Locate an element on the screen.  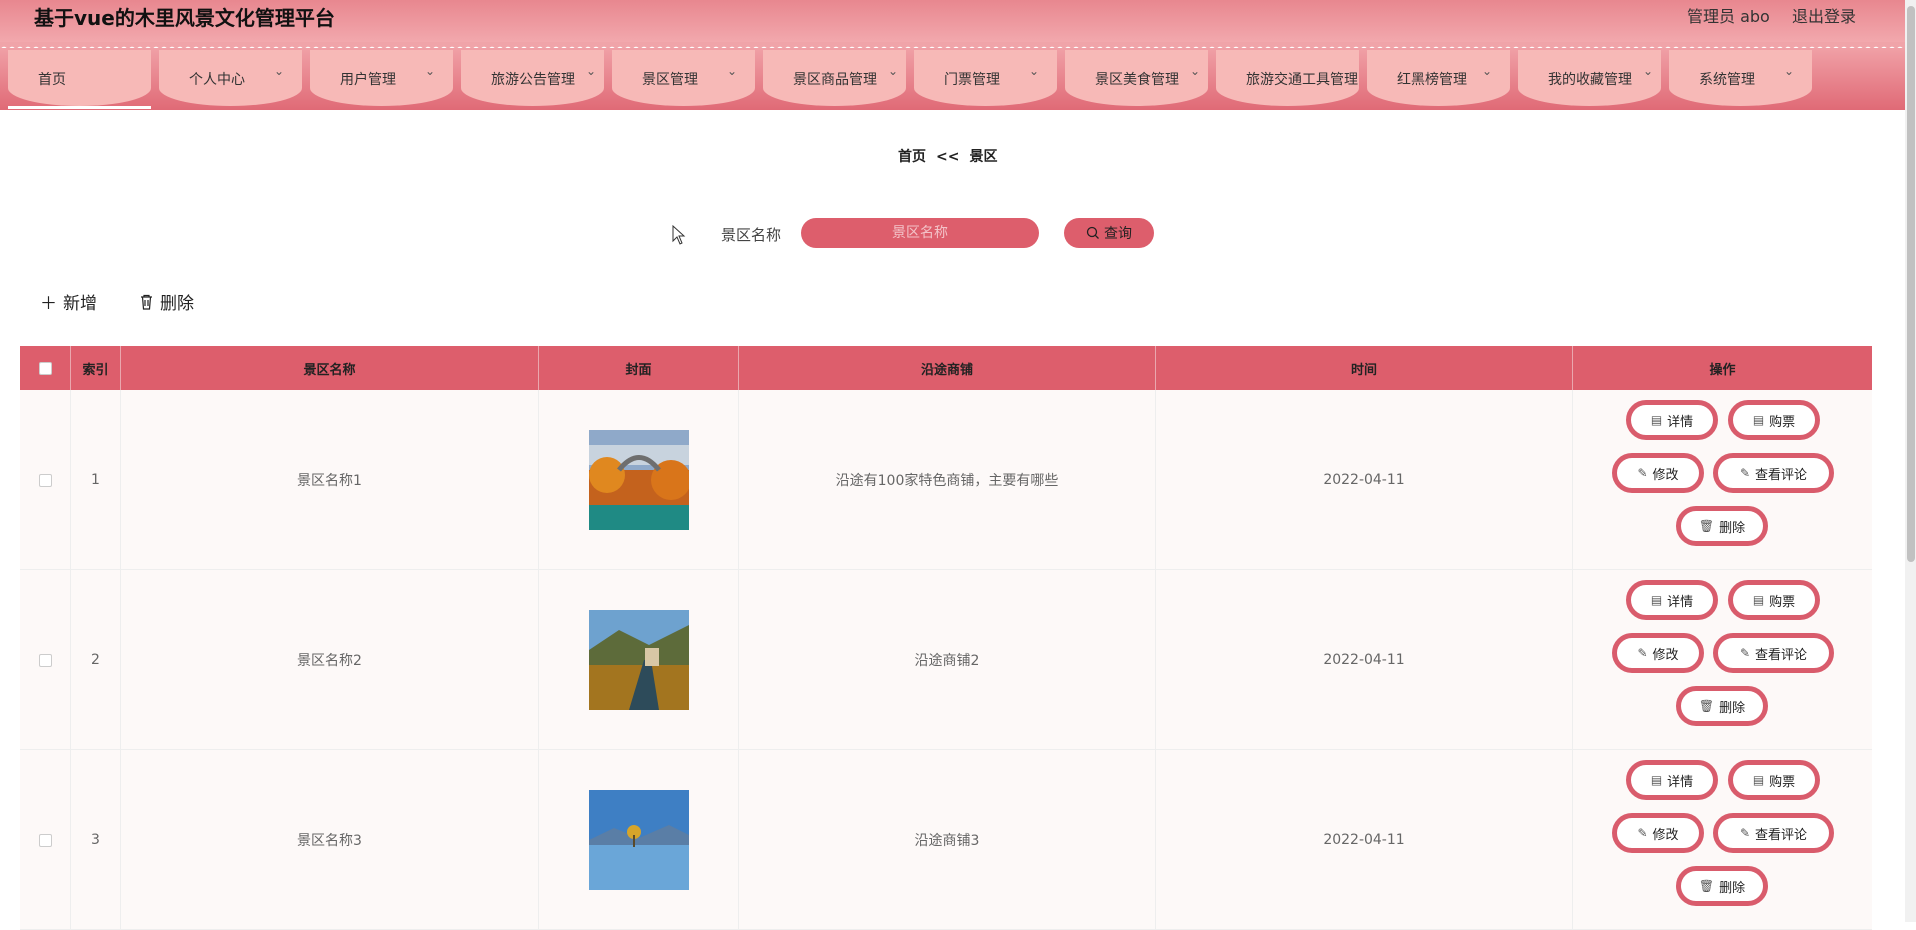
nav-home: 首页 is located at coordinates (79, 78).